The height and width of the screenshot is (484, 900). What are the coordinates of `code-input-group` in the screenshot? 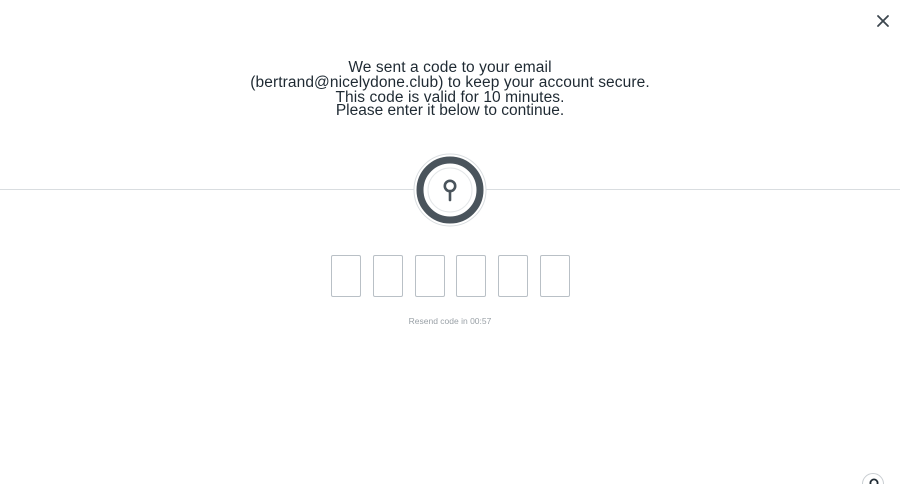 It's located at (451, 276).